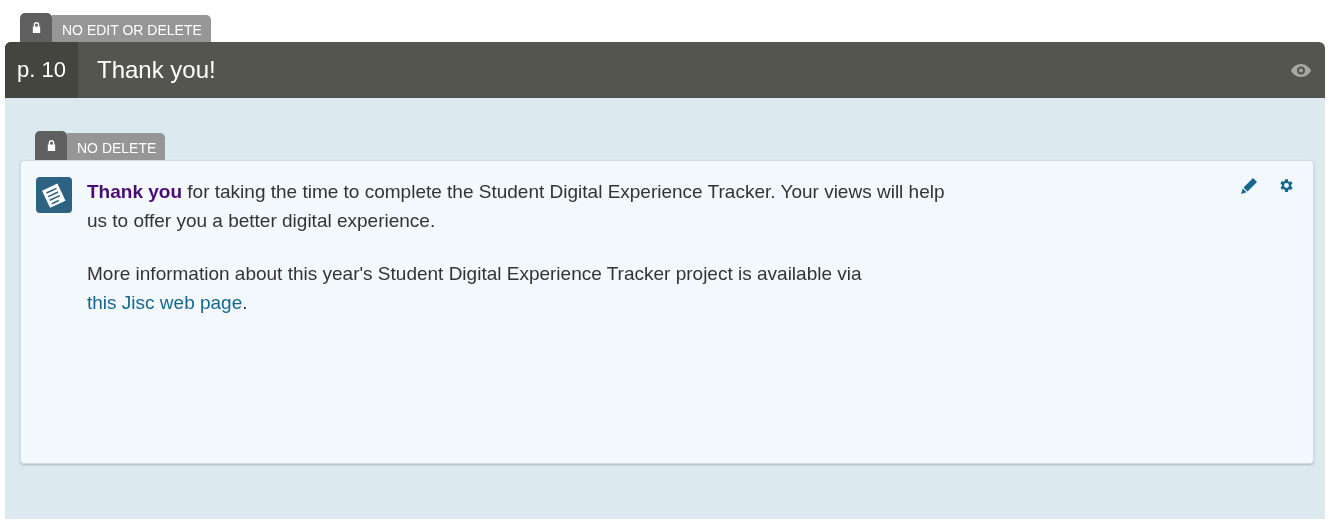 The height and width of the screenshot is (520, 1329). I want to click on lock-label: NO EDIT OR DELETE, so click(131, 28).